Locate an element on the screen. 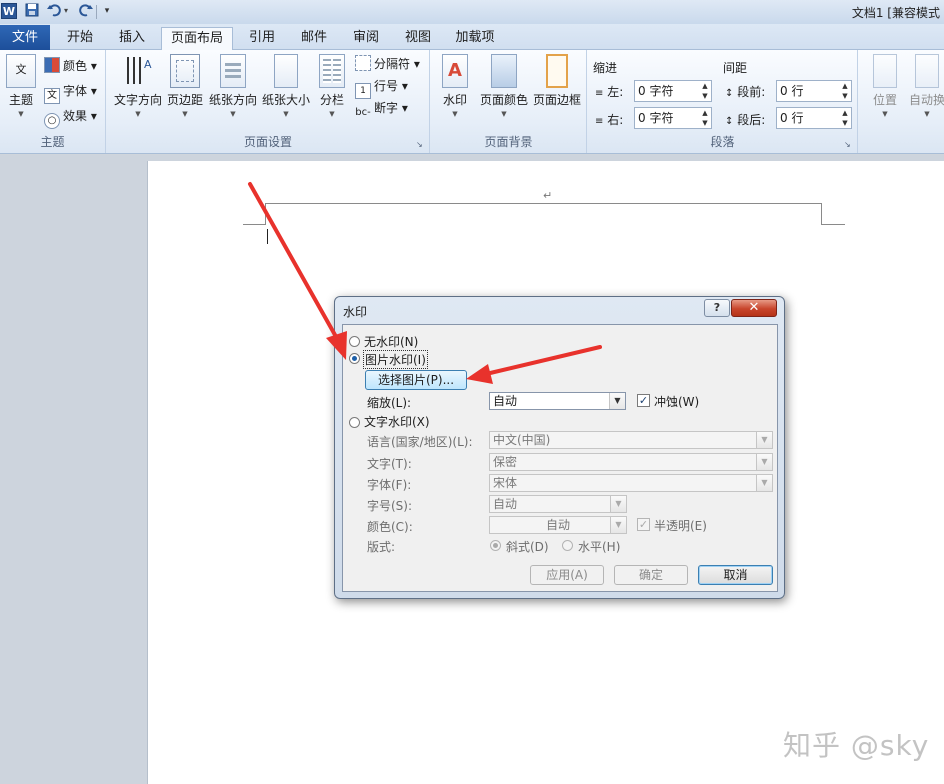 This screenshot has height=784, width=944. spacing-after-icon: ↕ is located at coordinates (729, 121).